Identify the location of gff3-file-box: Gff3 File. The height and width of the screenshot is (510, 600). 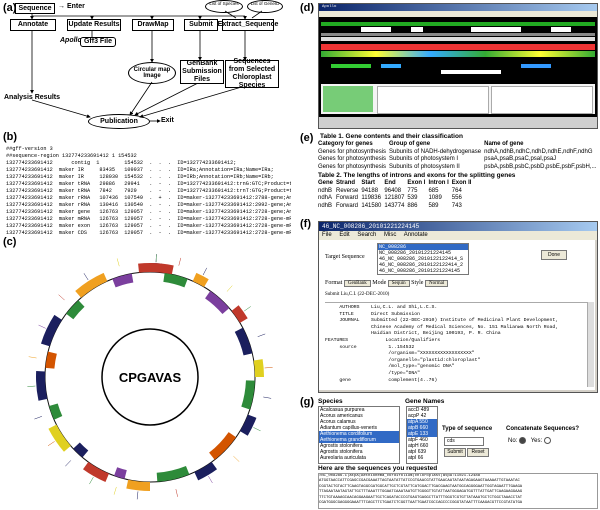
(98, 42).